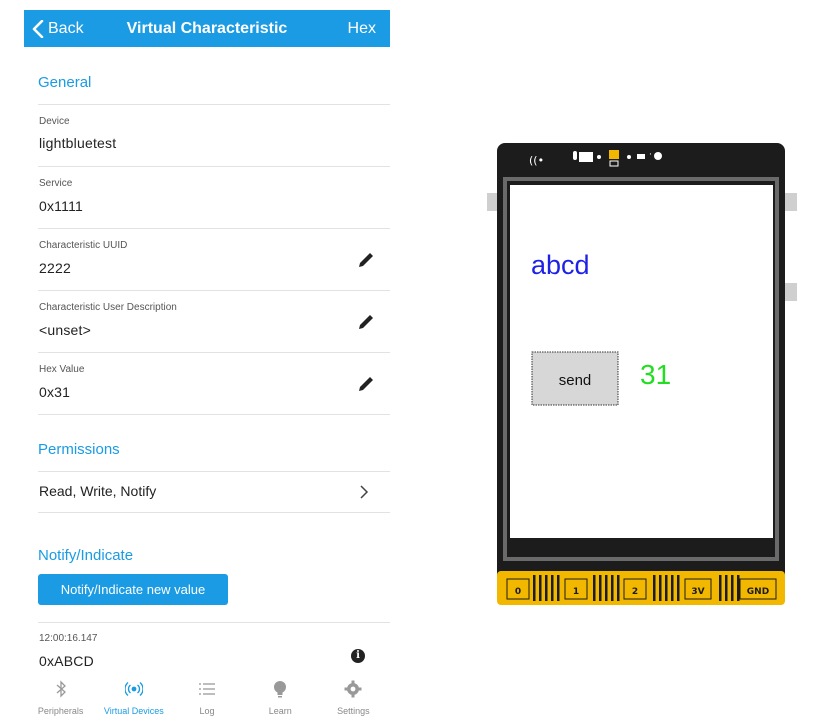 The height and width of the screenshot is (727, 823). What do you see at coordinates (214, 492) in the screenshot?
I see `permissions-row: Read, Write, Notify` at bounding box center [214, 492].